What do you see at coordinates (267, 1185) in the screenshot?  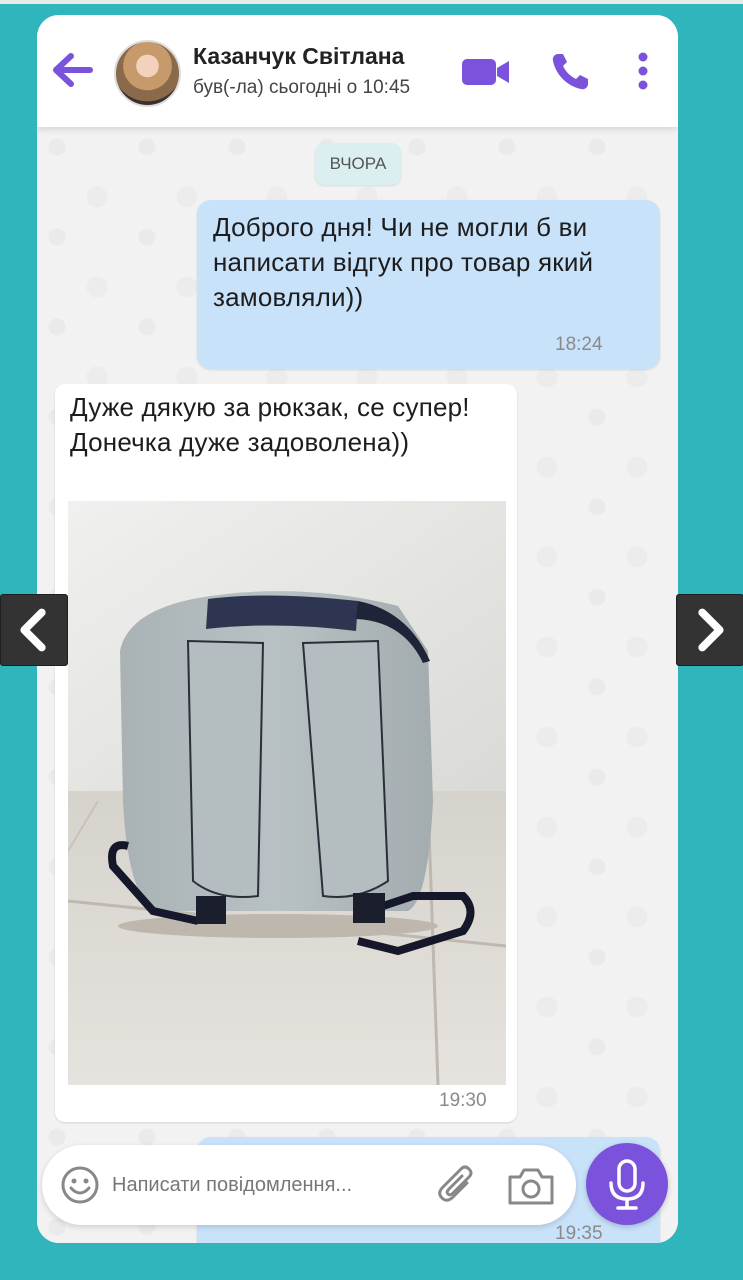 I see `message-input` at bounding box center [267, 1185].